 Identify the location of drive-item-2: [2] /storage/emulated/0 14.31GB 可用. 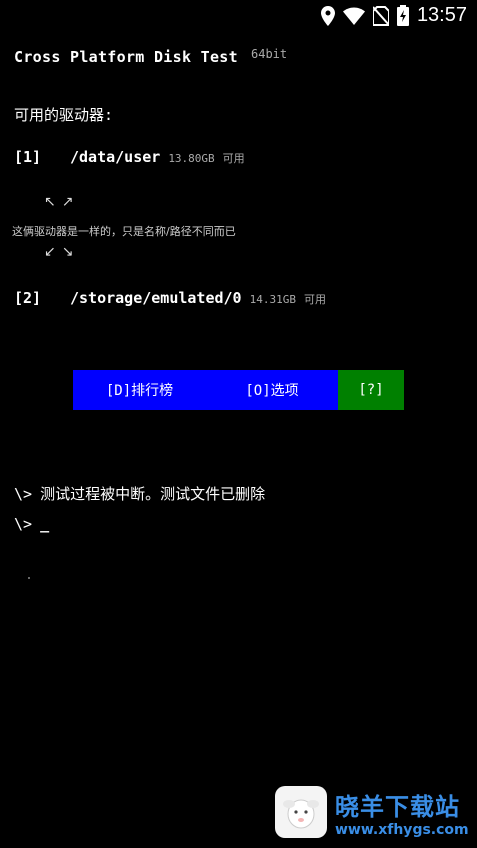
(170, 298).